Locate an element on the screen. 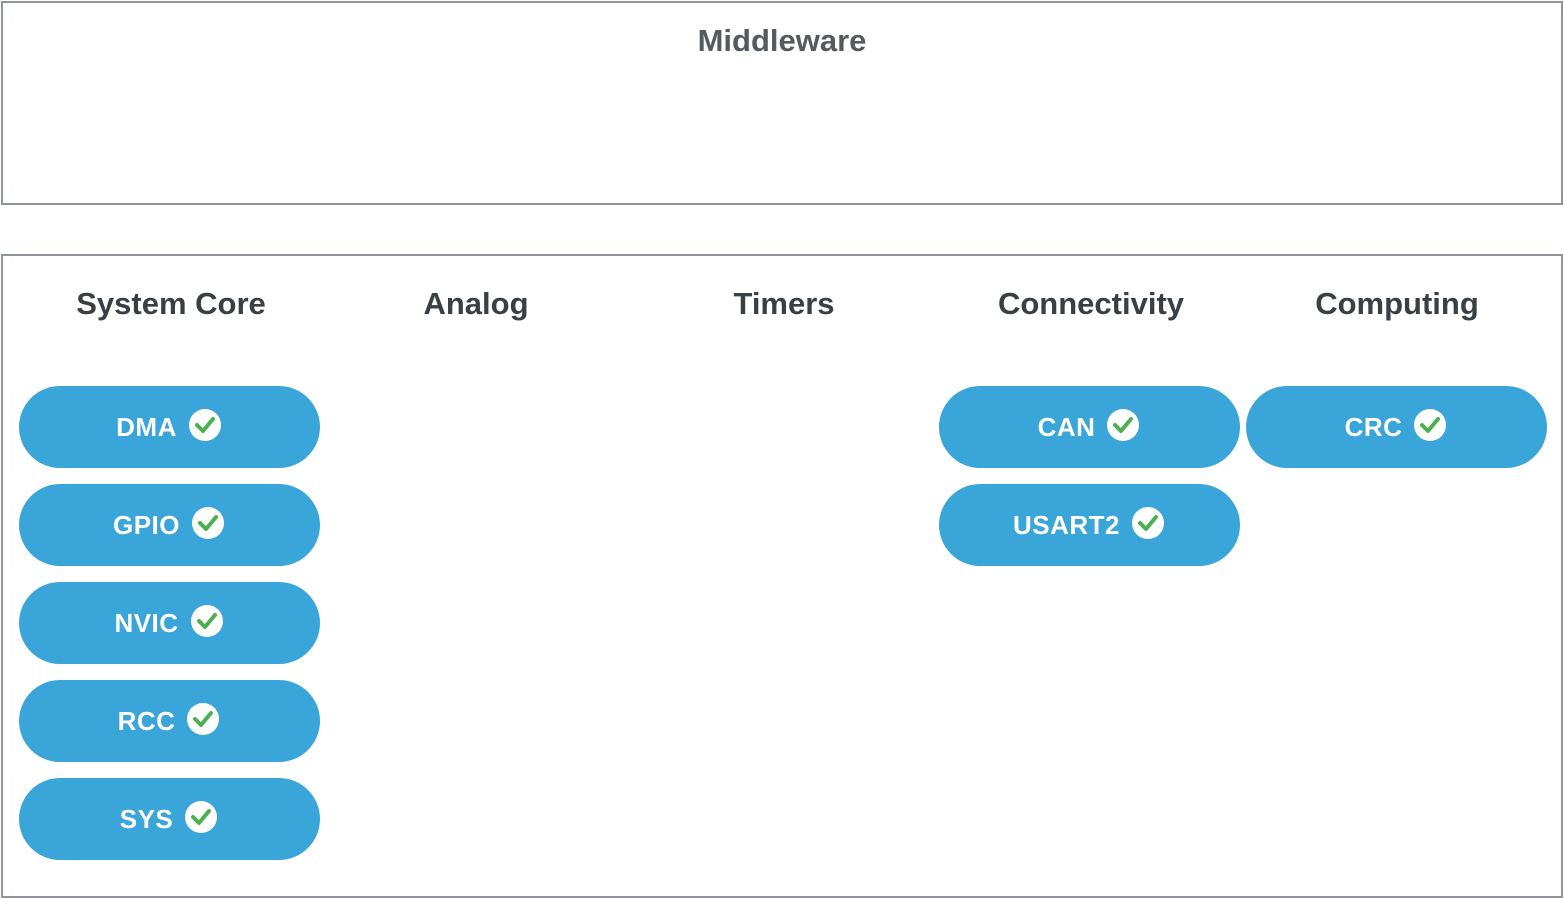 This screenshot has height=899, width=1564. peripheral-label: RCC is located at coordinates (146, 720).